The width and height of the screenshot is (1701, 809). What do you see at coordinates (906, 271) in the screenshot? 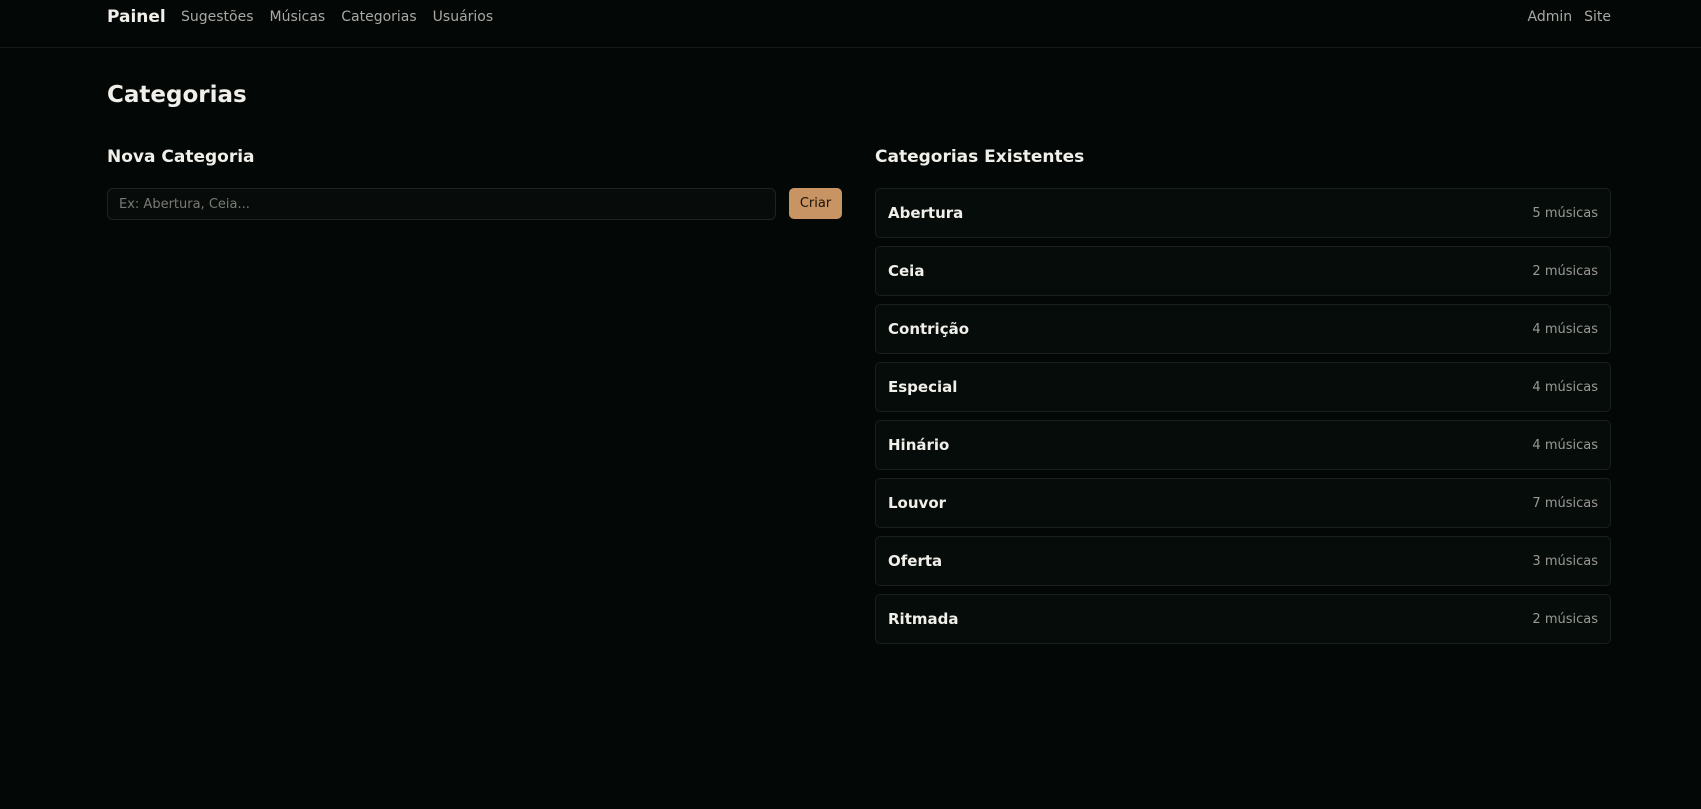
I see `category-name: Ceia` at bounding box center [906, 271].